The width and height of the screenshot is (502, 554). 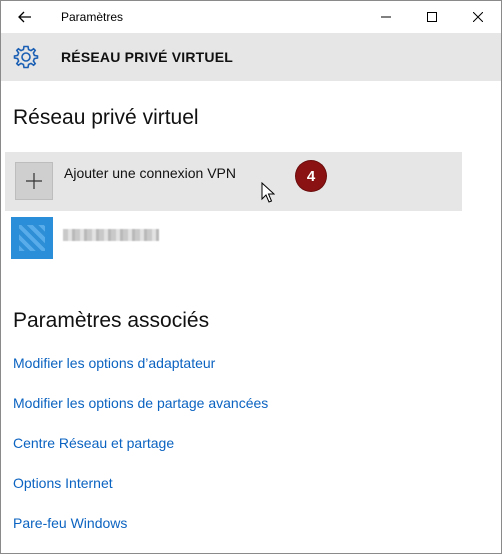 I want to click on close-icon, so click(x=478, y=17).